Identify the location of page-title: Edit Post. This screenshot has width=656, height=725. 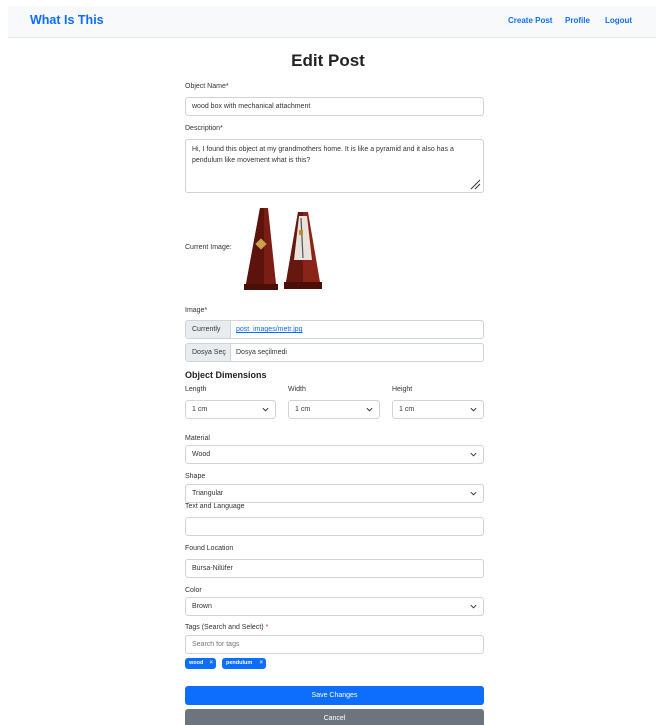
(328, 60).